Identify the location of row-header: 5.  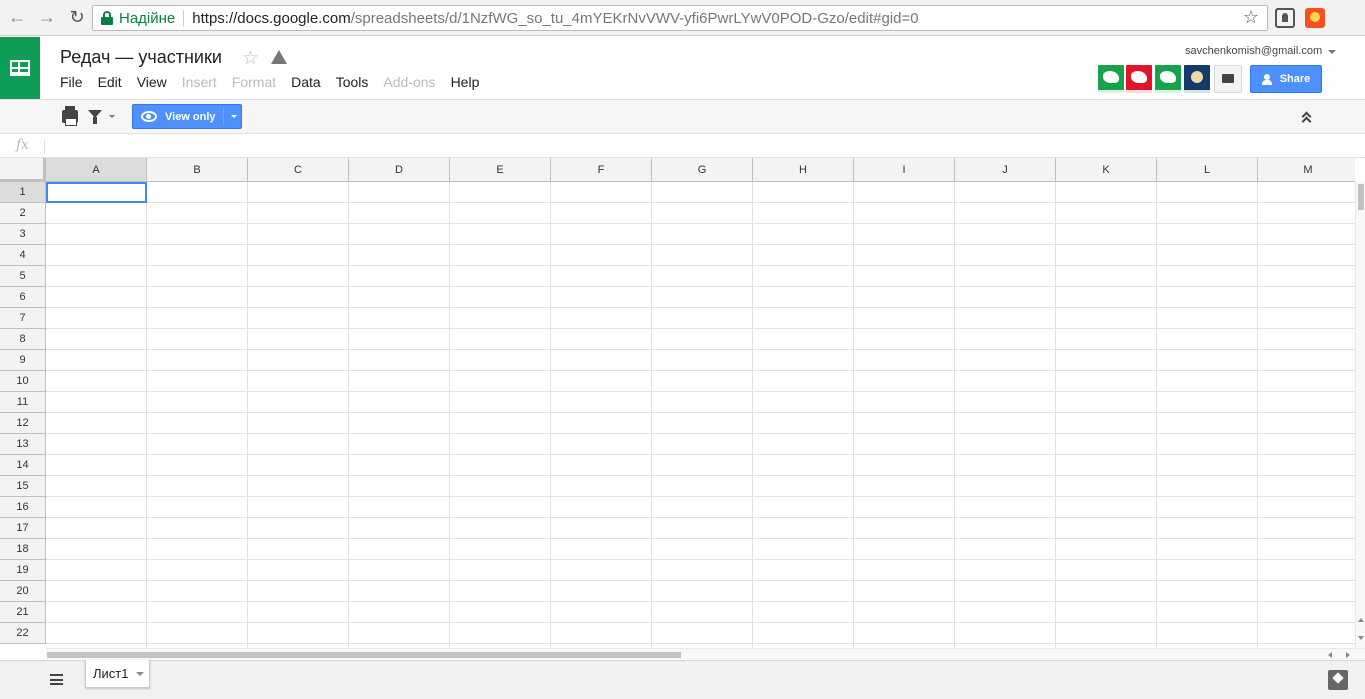
(23, 276).